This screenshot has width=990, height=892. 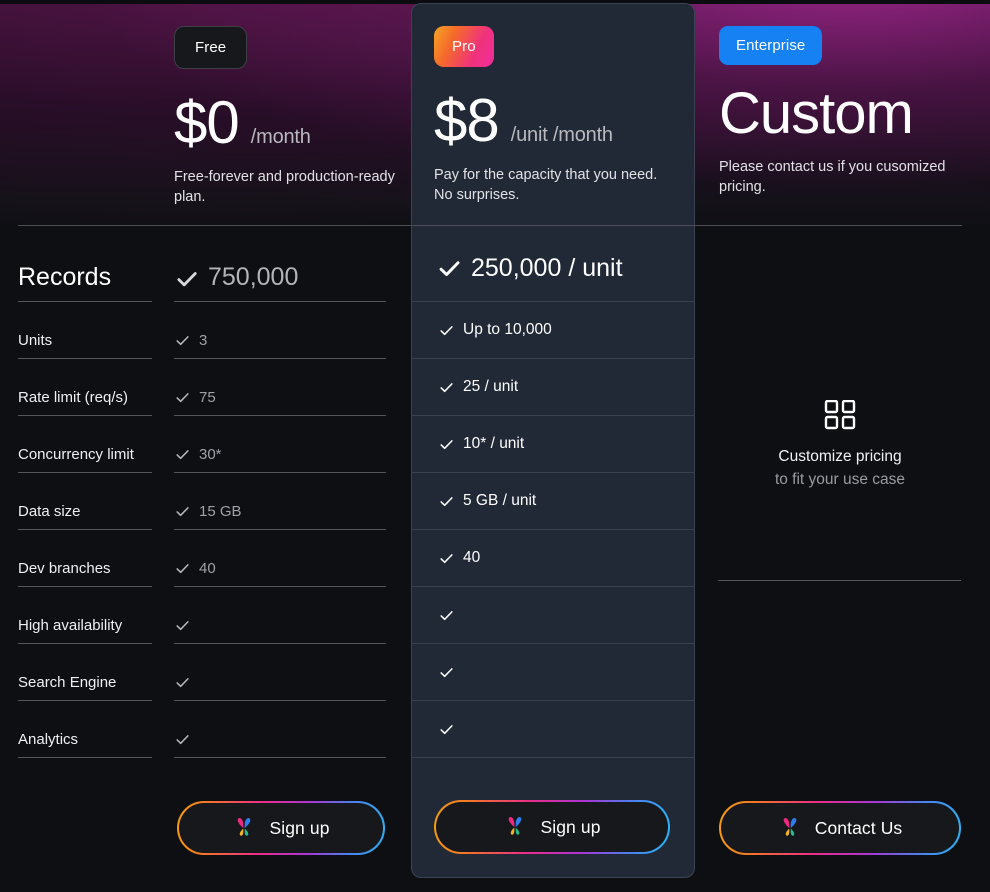 I want to click on grid-2x2-icon, so click(x=840, y=414).